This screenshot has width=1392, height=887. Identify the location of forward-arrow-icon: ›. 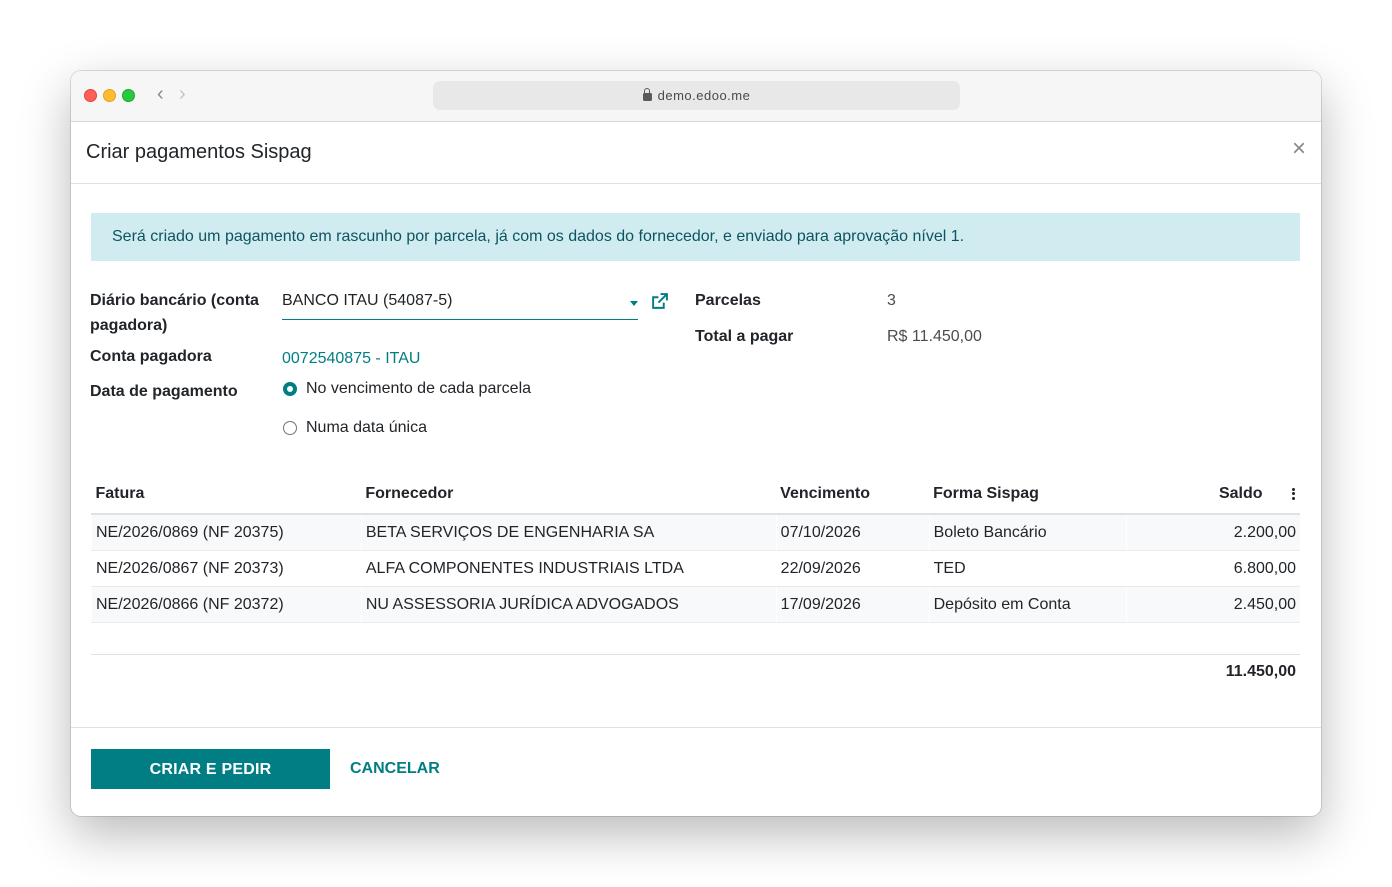
(182, 94).